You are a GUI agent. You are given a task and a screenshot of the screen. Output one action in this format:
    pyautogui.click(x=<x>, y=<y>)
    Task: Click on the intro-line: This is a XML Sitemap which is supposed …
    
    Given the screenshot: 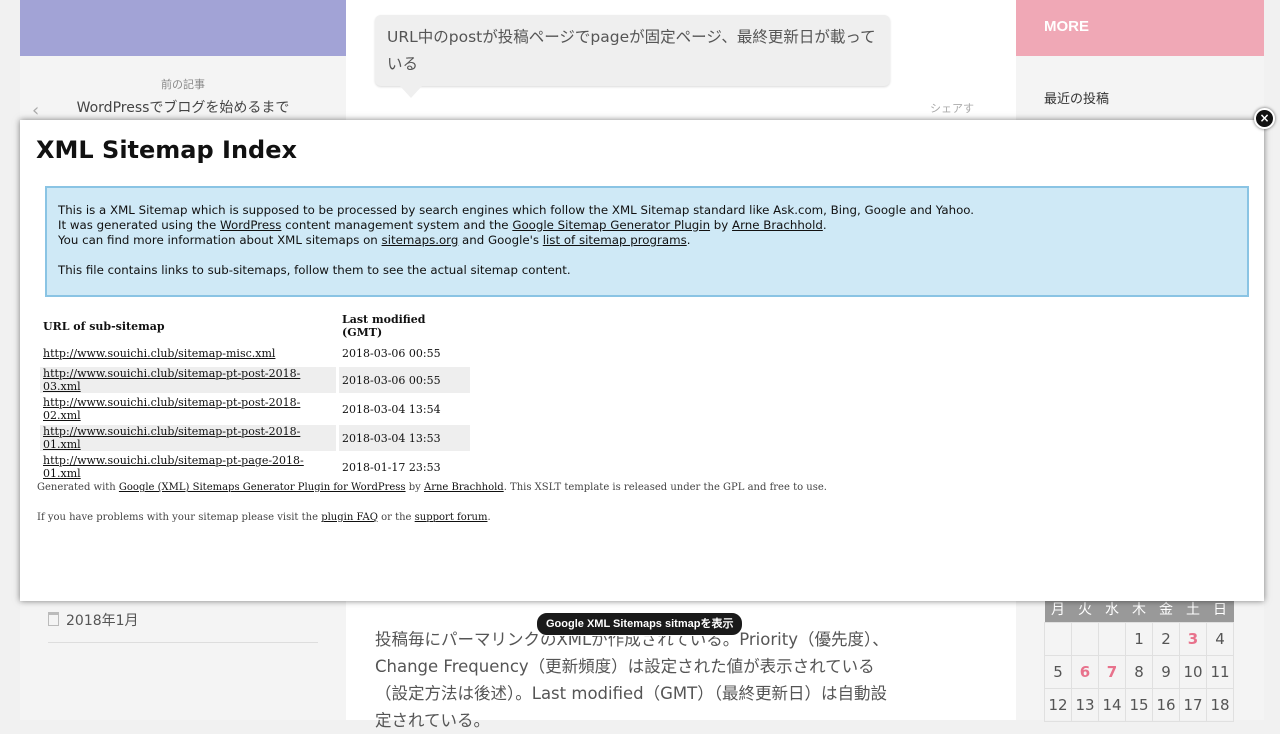 What is the action you would take?
    pyautogui.click(x=516, y=210)
    